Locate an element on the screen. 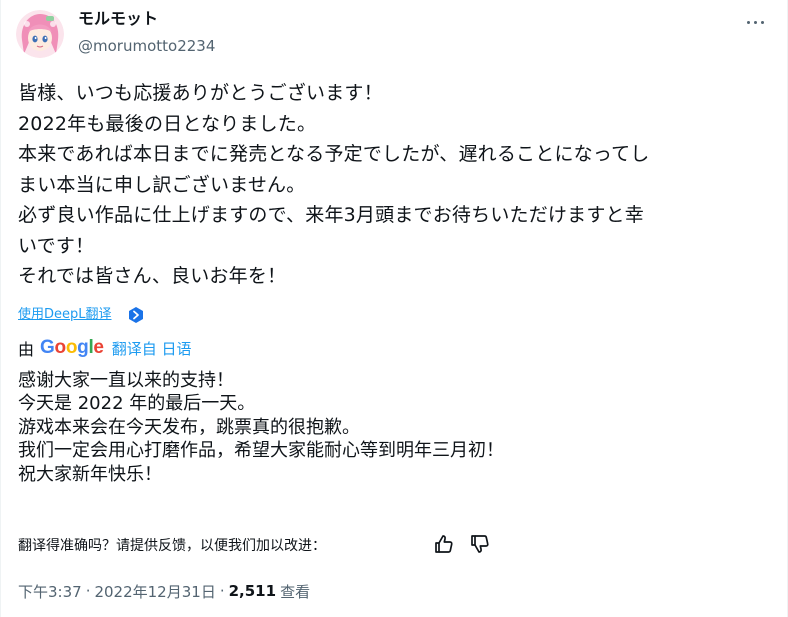 This screenshot has width=788, height=617. more-options-button is located at coordinates (755, 22).